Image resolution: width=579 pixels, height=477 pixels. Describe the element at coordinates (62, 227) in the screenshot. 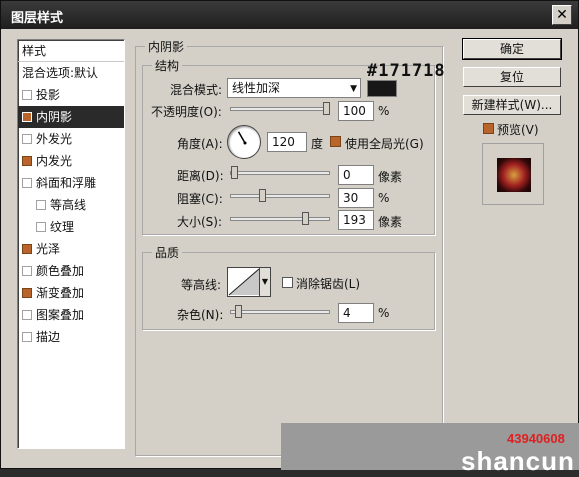

I see `sidebar-item-label: 纹理` at that location.